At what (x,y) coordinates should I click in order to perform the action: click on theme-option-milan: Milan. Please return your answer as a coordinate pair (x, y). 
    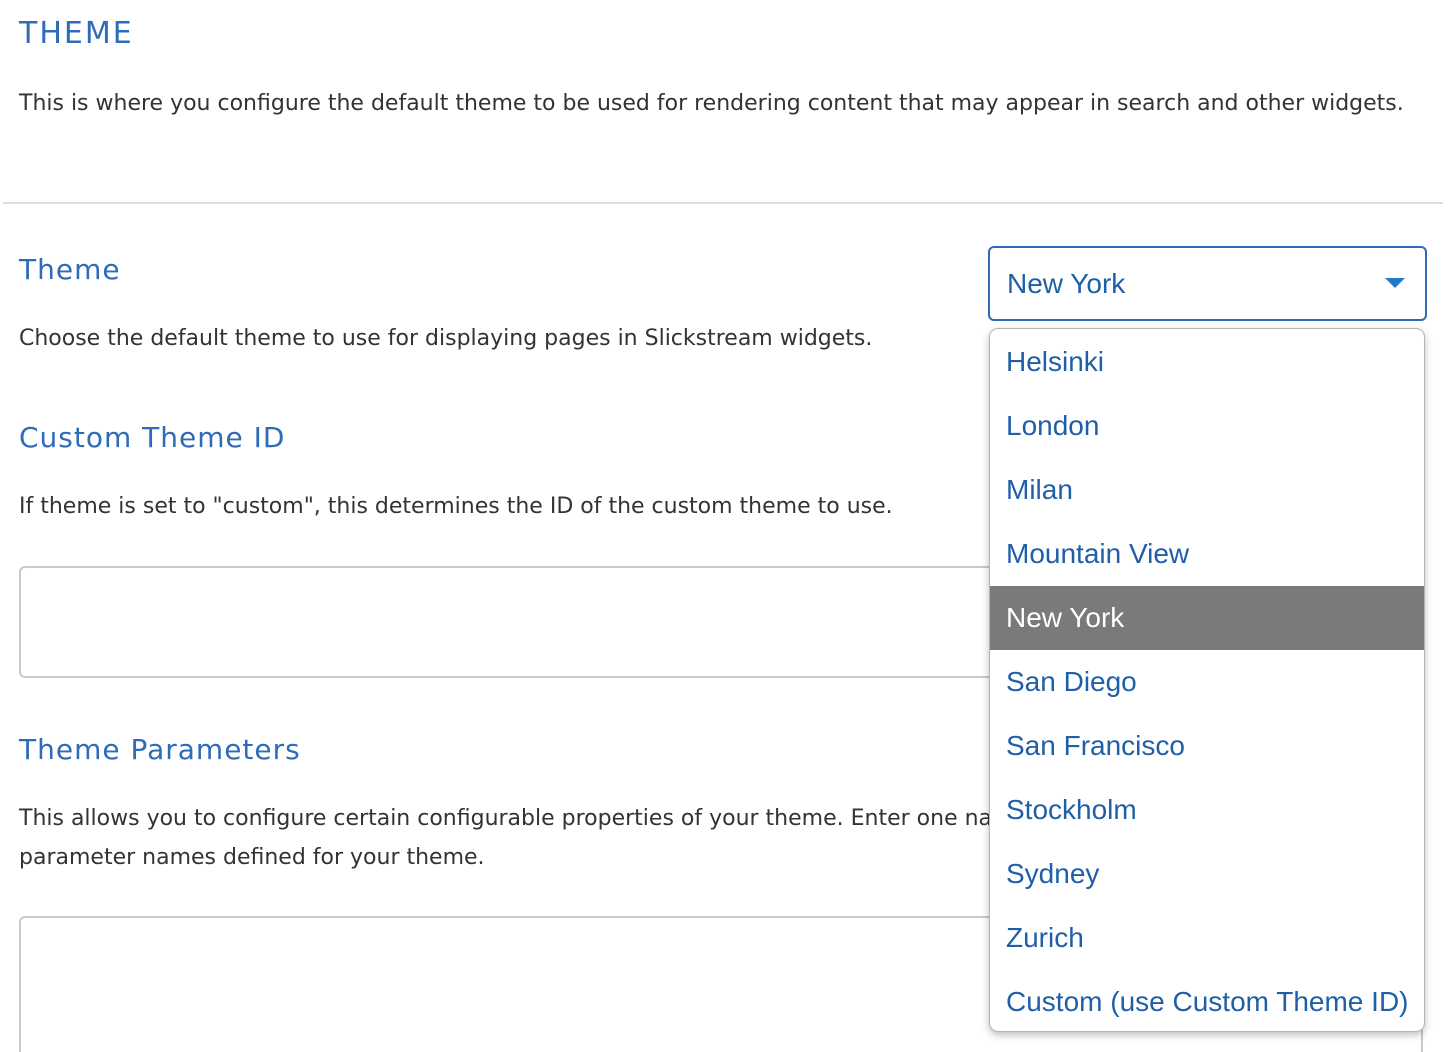
    Looking at the image, I should click on (1207, 490).